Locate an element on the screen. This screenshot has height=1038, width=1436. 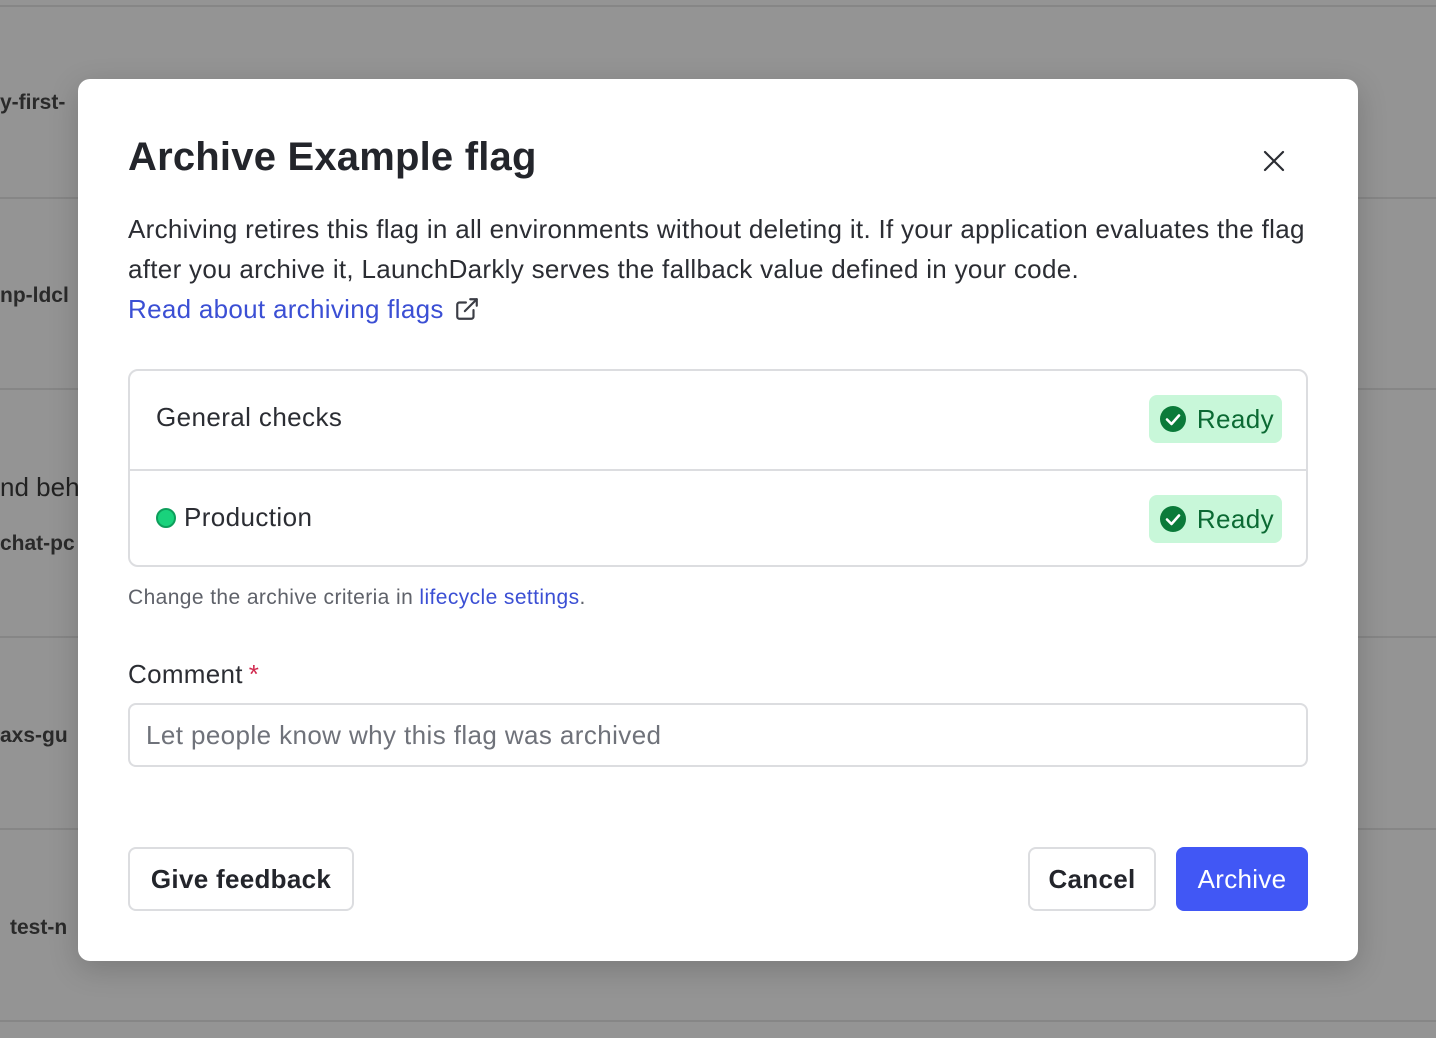
criteria-suffix: . is located at coordinates (582, 597).